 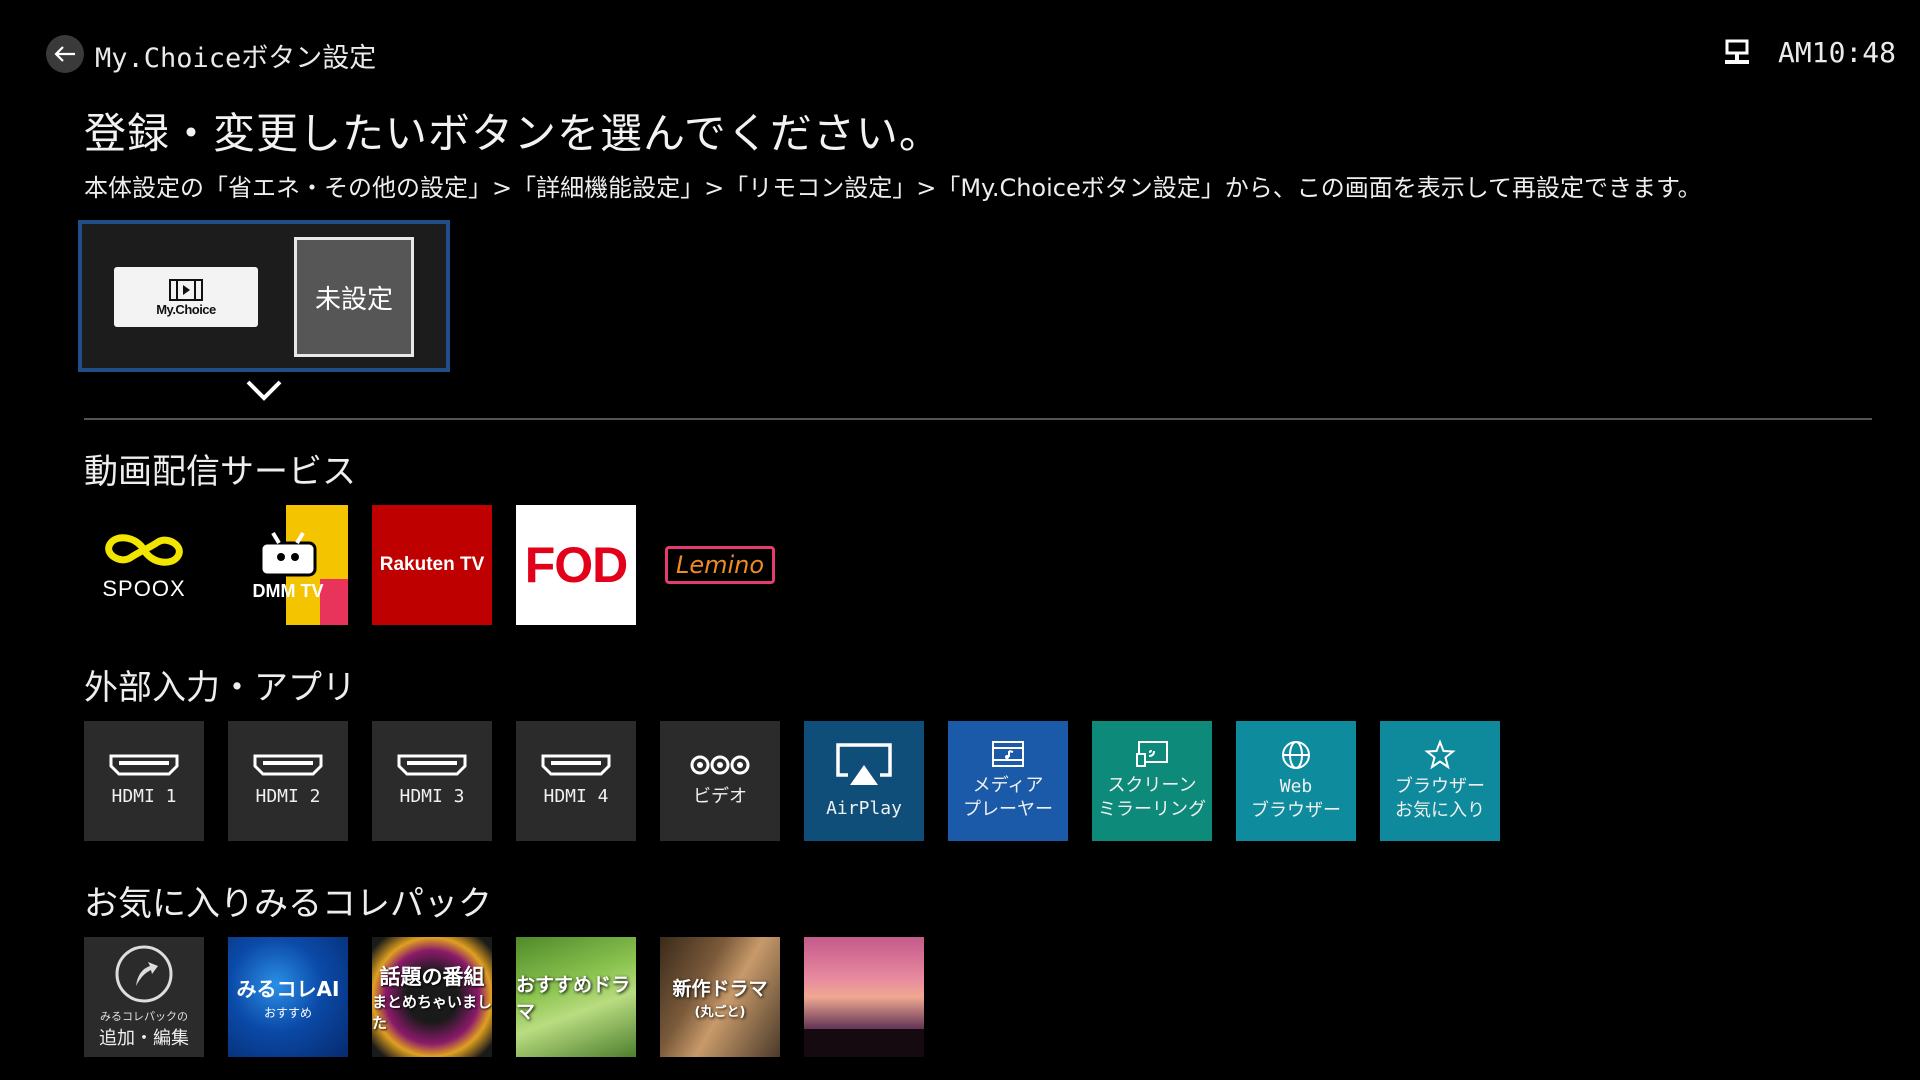 I want to click on lemino-label: Lemino, so click(x=720, y=565).